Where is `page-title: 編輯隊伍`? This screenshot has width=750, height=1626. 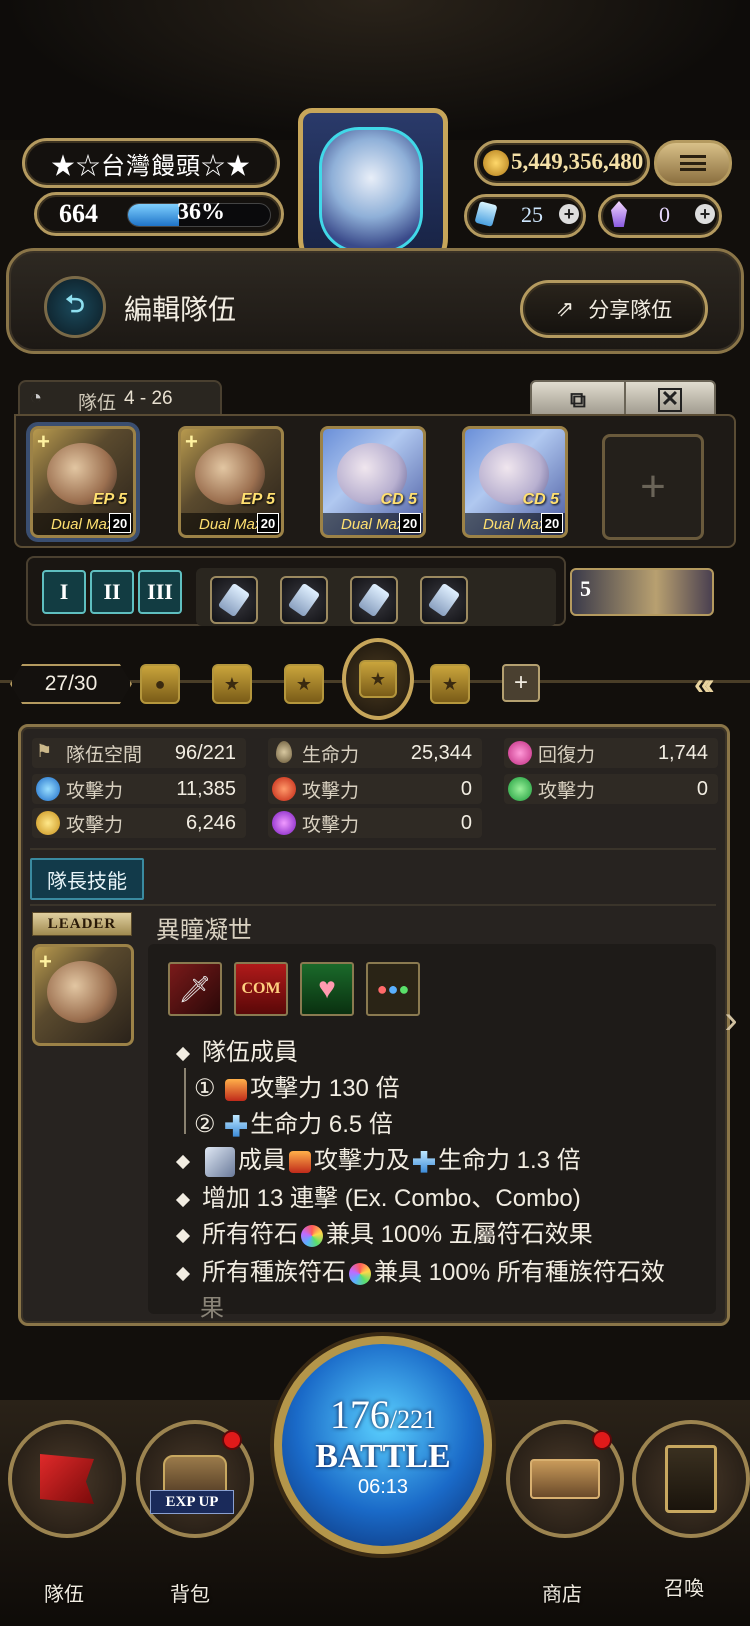 page-title: 編輯隊伍 is located at coordinates (180, 309).